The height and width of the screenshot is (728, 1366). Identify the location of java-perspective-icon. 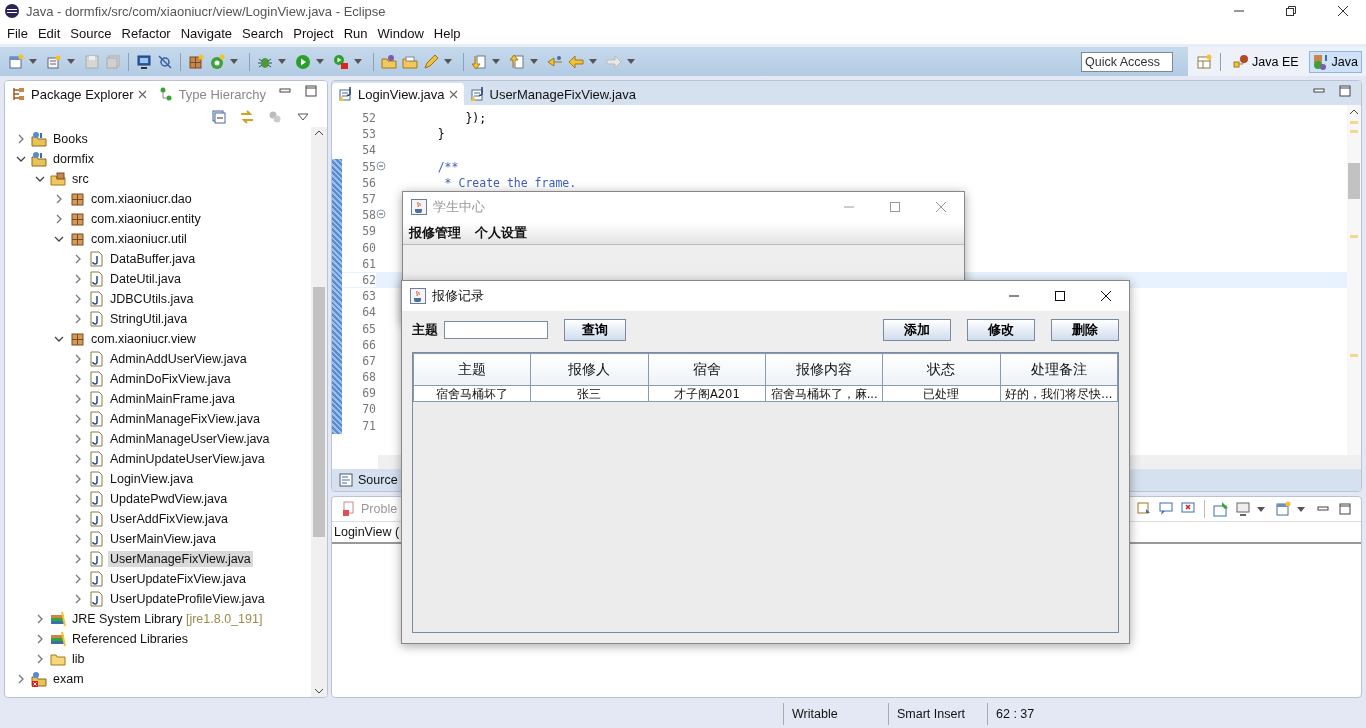
(1320, 61).